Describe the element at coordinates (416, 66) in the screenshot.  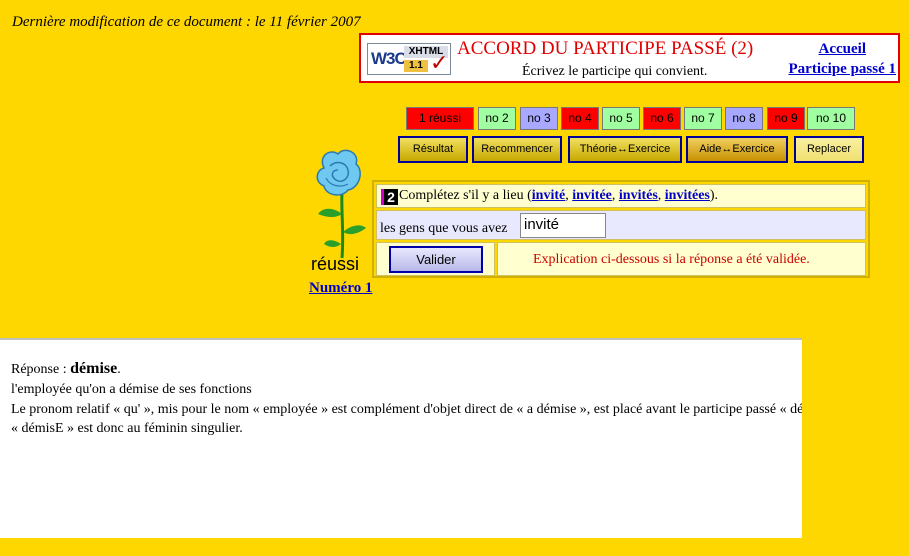
I see `xhtml-version: 1.1` at that location.